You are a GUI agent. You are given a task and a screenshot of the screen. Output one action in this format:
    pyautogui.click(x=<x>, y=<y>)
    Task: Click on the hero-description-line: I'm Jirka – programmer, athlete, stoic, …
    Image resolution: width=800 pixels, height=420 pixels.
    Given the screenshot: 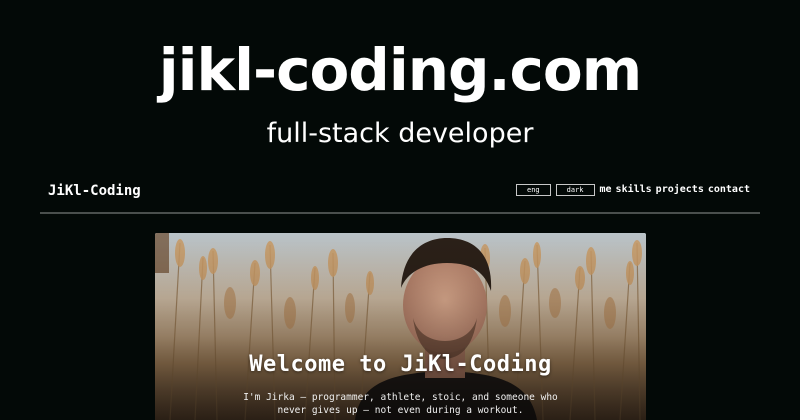 What is the action you would take?
    pyautogui.click(x=400, y=397)
    